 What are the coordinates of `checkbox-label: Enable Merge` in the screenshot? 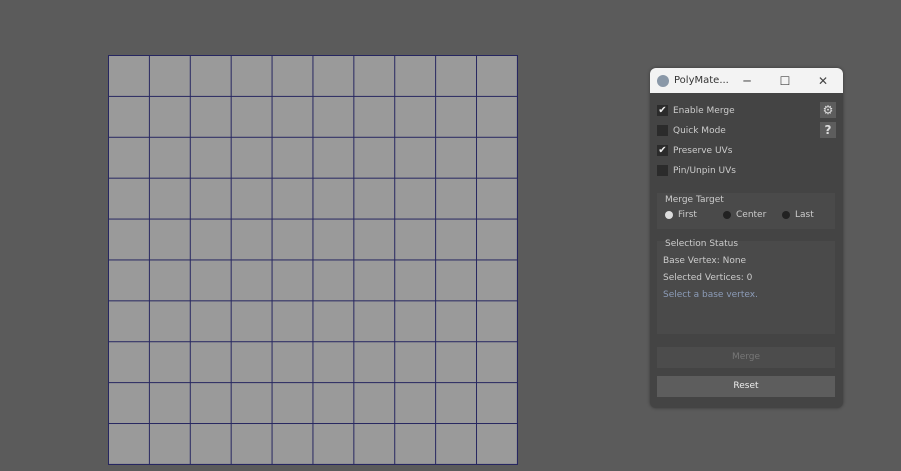 It's located at (704, 110).